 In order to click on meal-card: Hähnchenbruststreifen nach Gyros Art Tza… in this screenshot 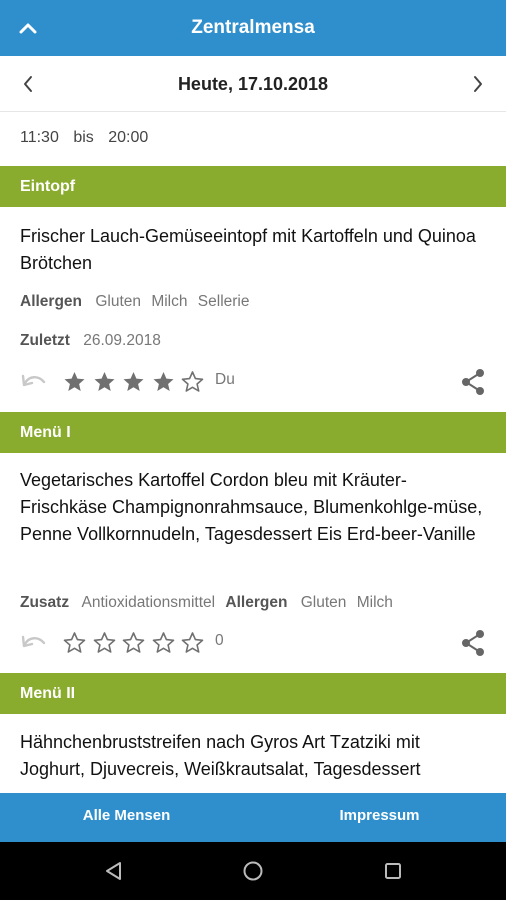, I will do `click(253, 753)`.